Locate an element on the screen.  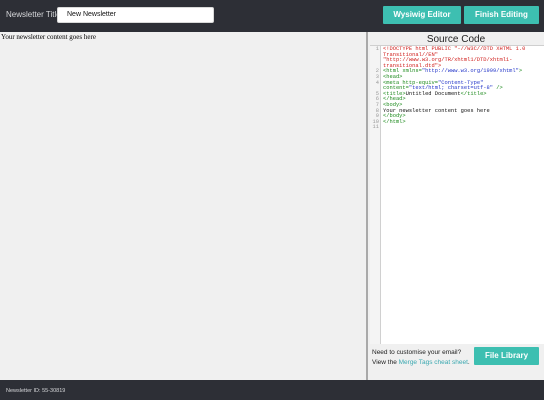
line-number: 11 is located at coordinates (375, 127).